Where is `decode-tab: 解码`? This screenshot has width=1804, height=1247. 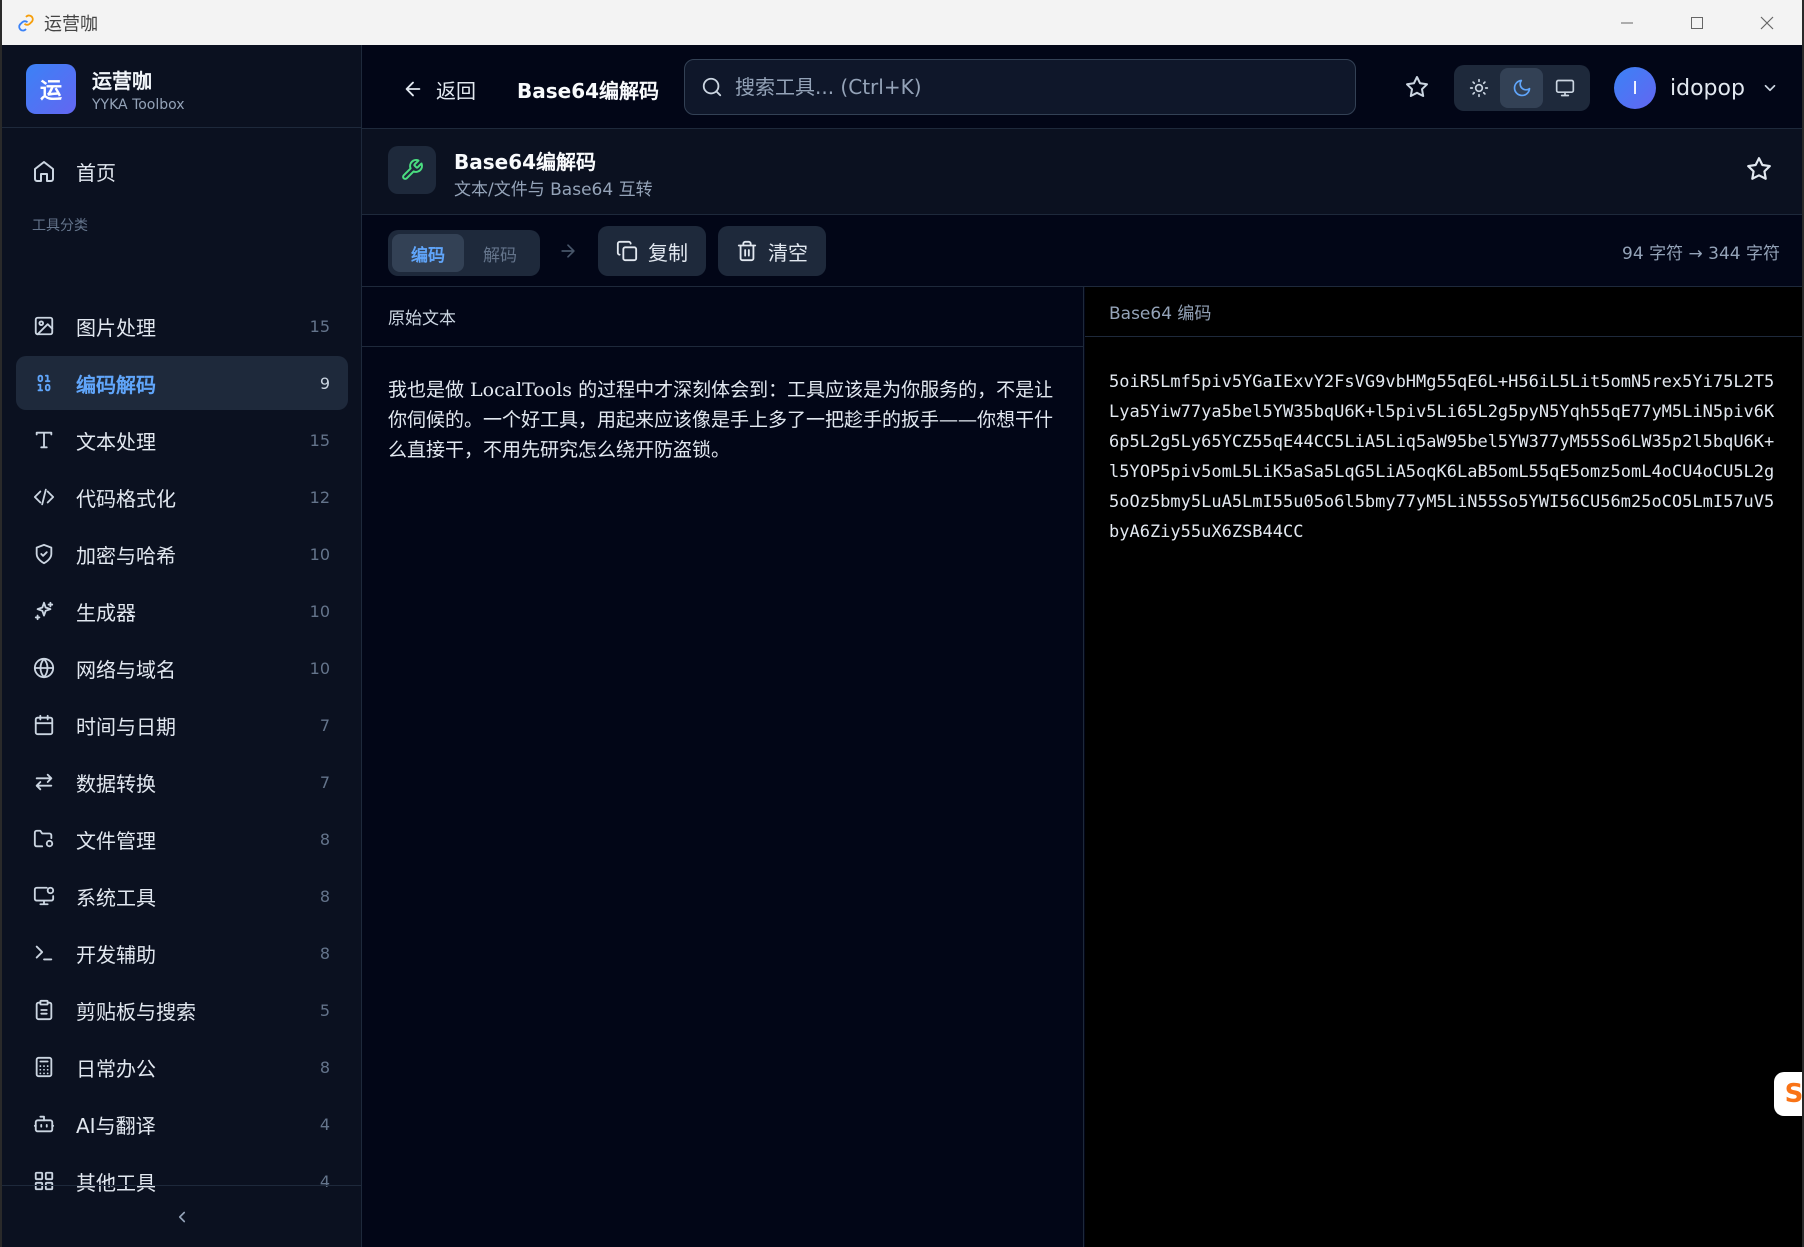
decode-tab: 解码 is located at coordinates (500, 253).